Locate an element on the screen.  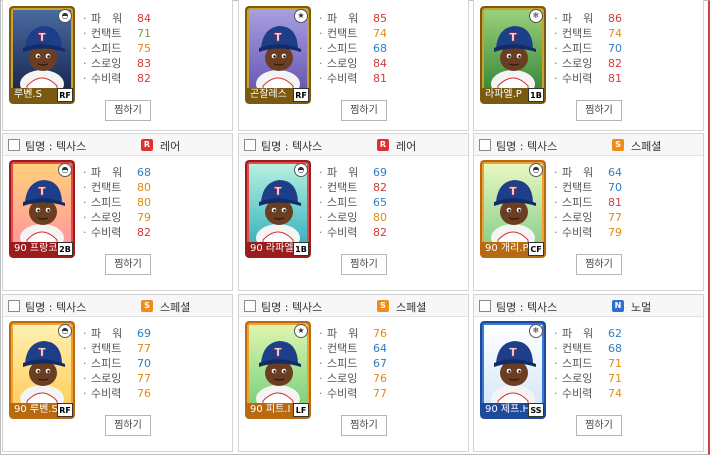
player-card: T ◓ 90 개리.P CF is located at coordinates (513, 209).